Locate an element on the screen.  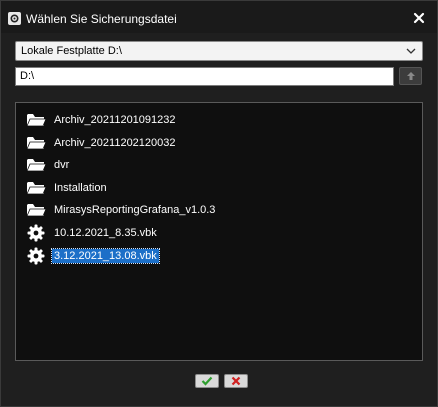
list-item-label: Installation is located at coordinates (80, 188).